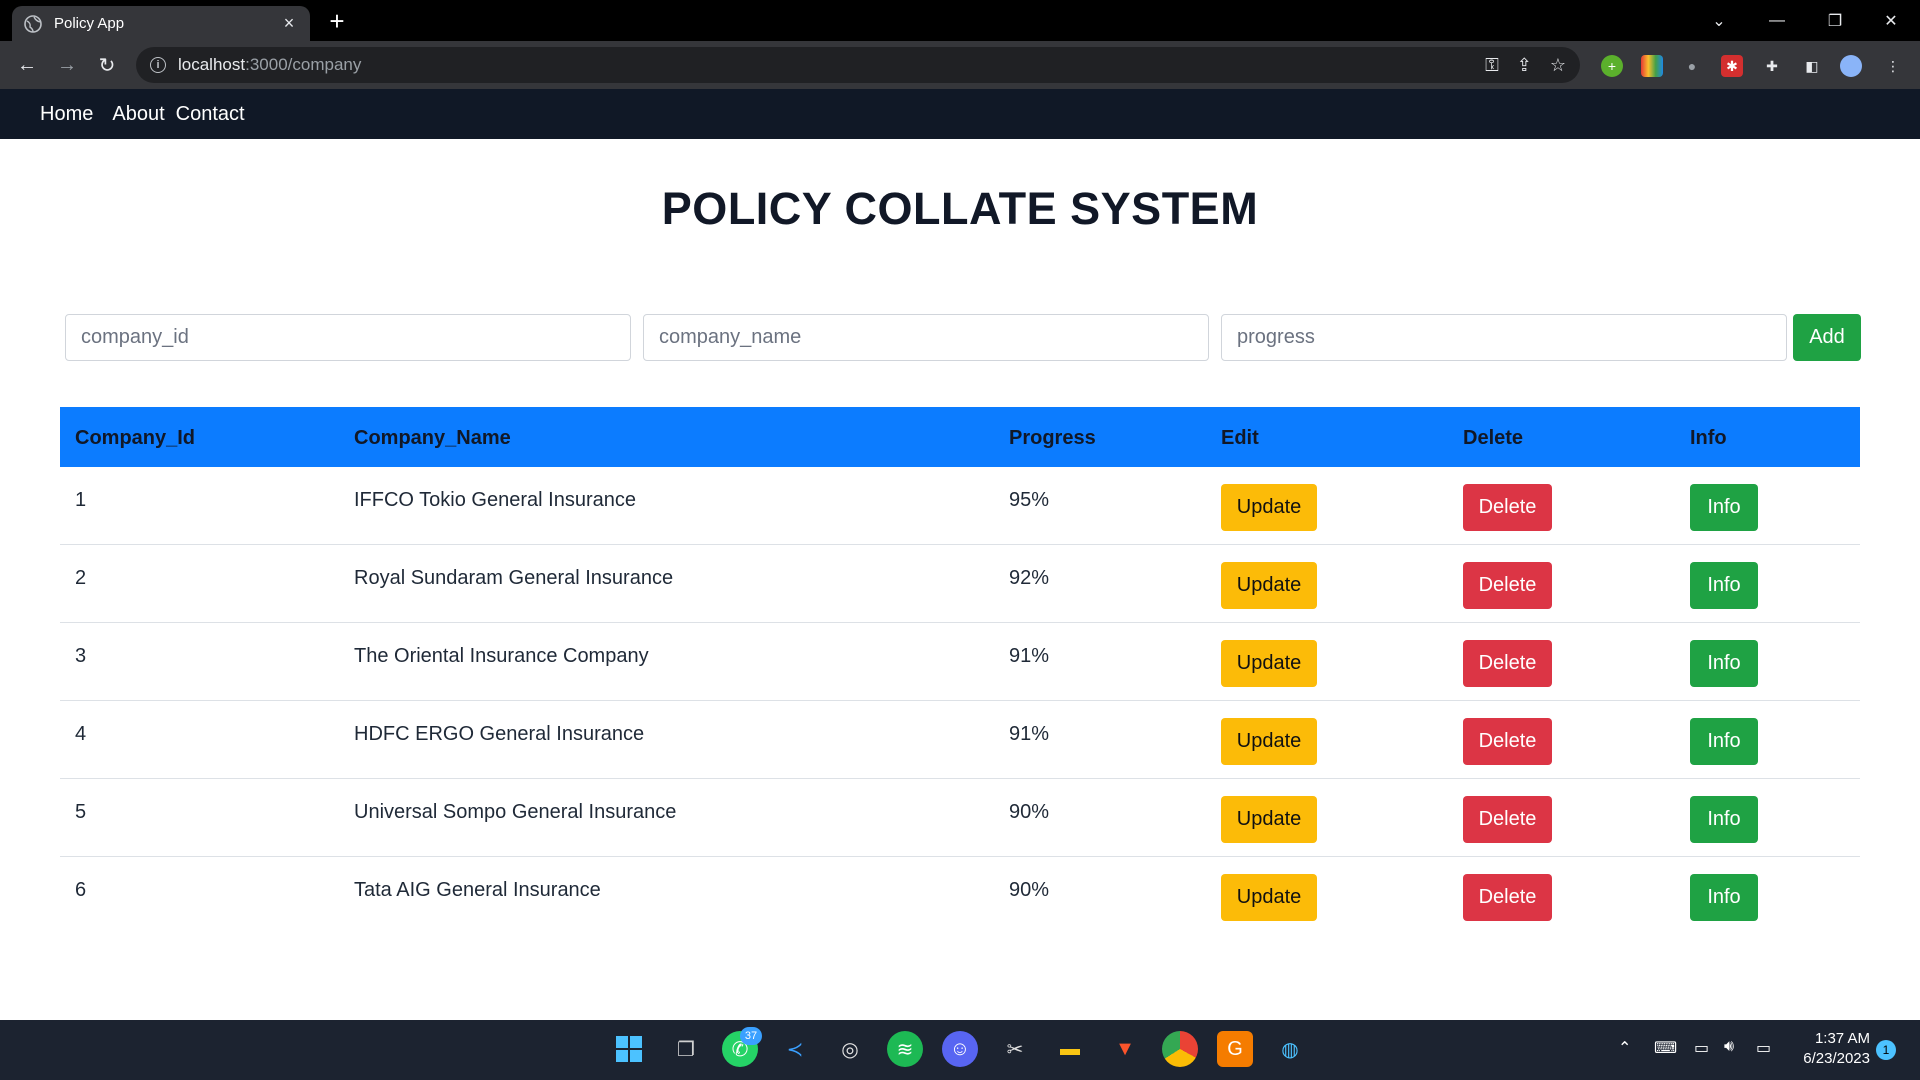 This screenshot has width=1920, height=1080. I want to click on discord-icon: ☺, so click(960, 1049).